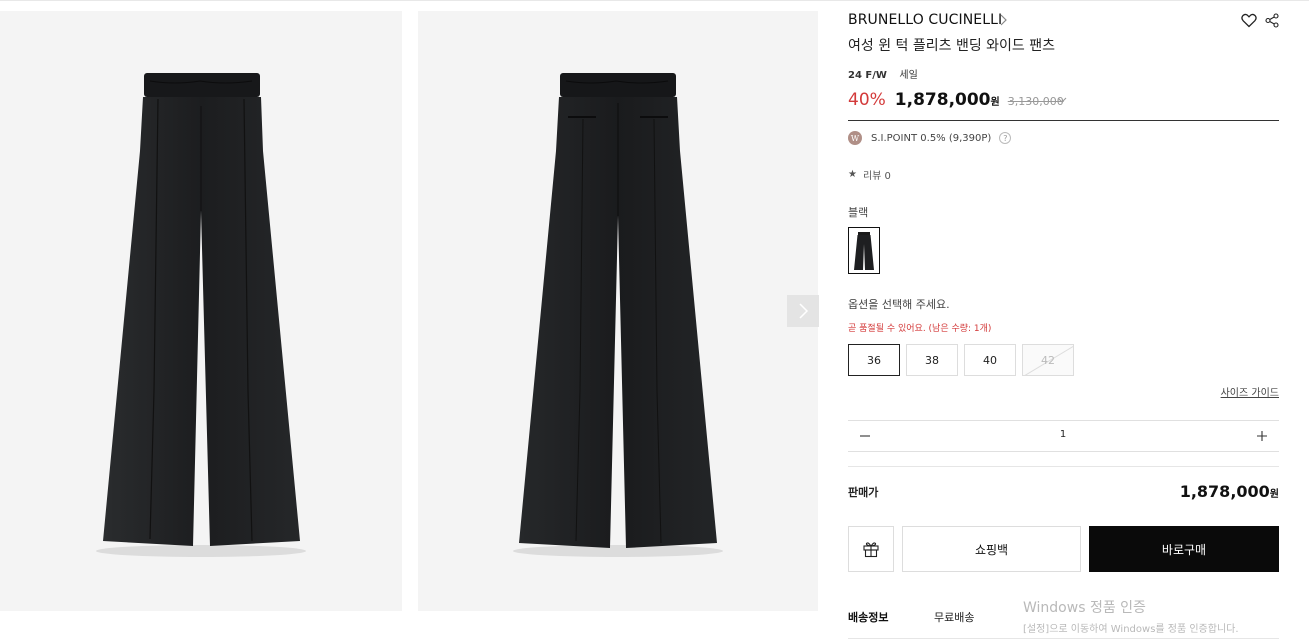  I want to click on share-icon, so click(1272, 20).